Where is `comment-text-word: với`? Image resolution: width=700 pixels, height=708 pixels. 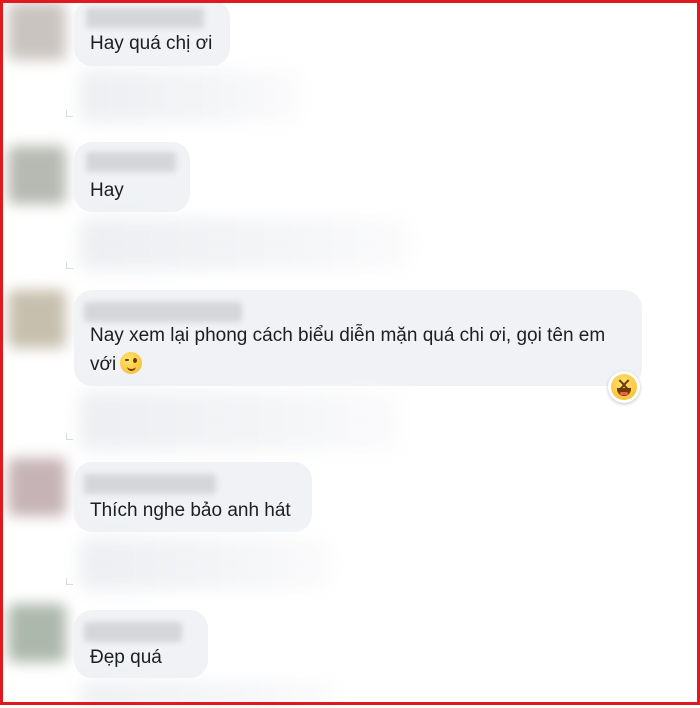
comment-text-word: với is located at coordinates (103, 364).